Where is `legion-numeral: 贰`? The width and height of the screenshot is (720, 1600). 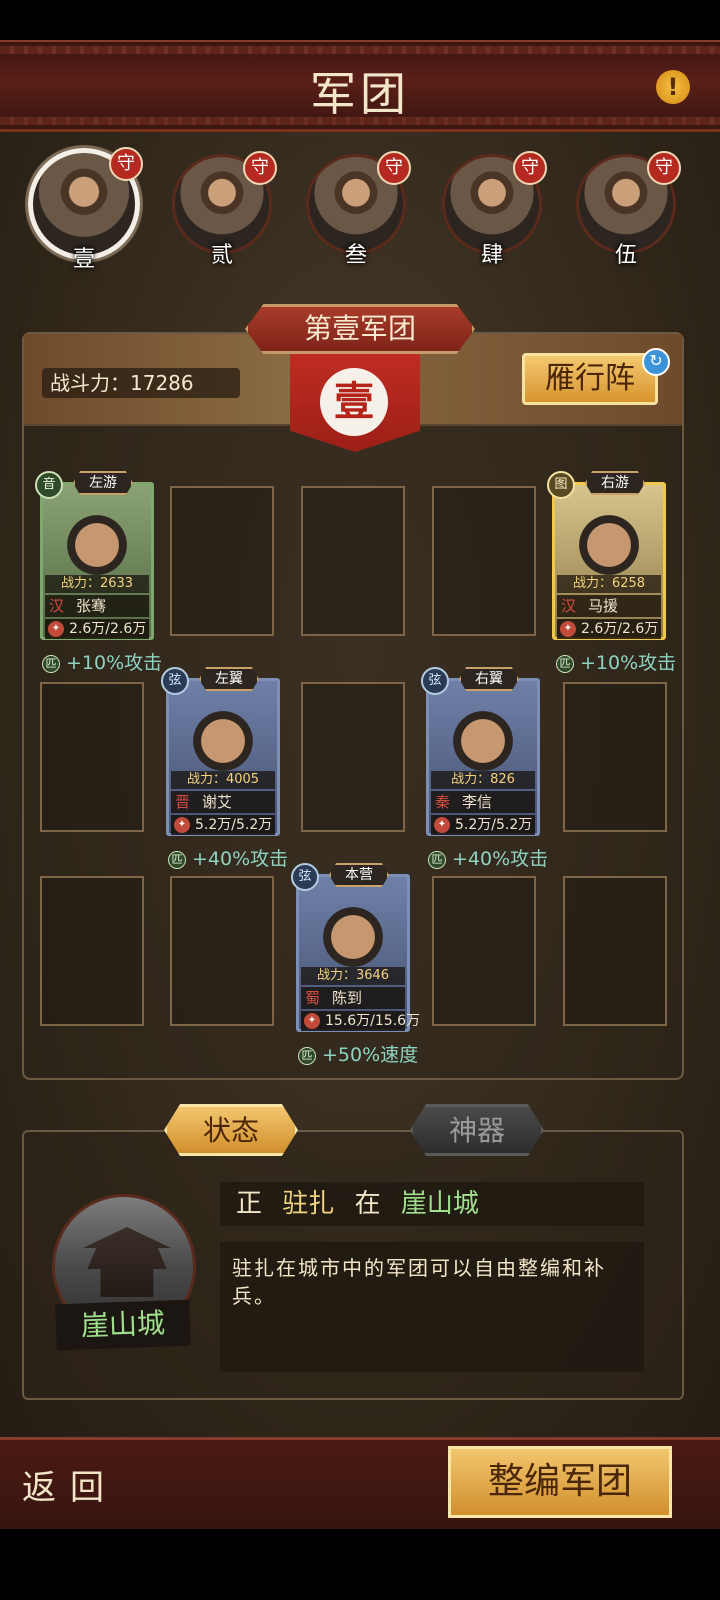
legion-numeral: 贰 is located at coordinates (222, 255).